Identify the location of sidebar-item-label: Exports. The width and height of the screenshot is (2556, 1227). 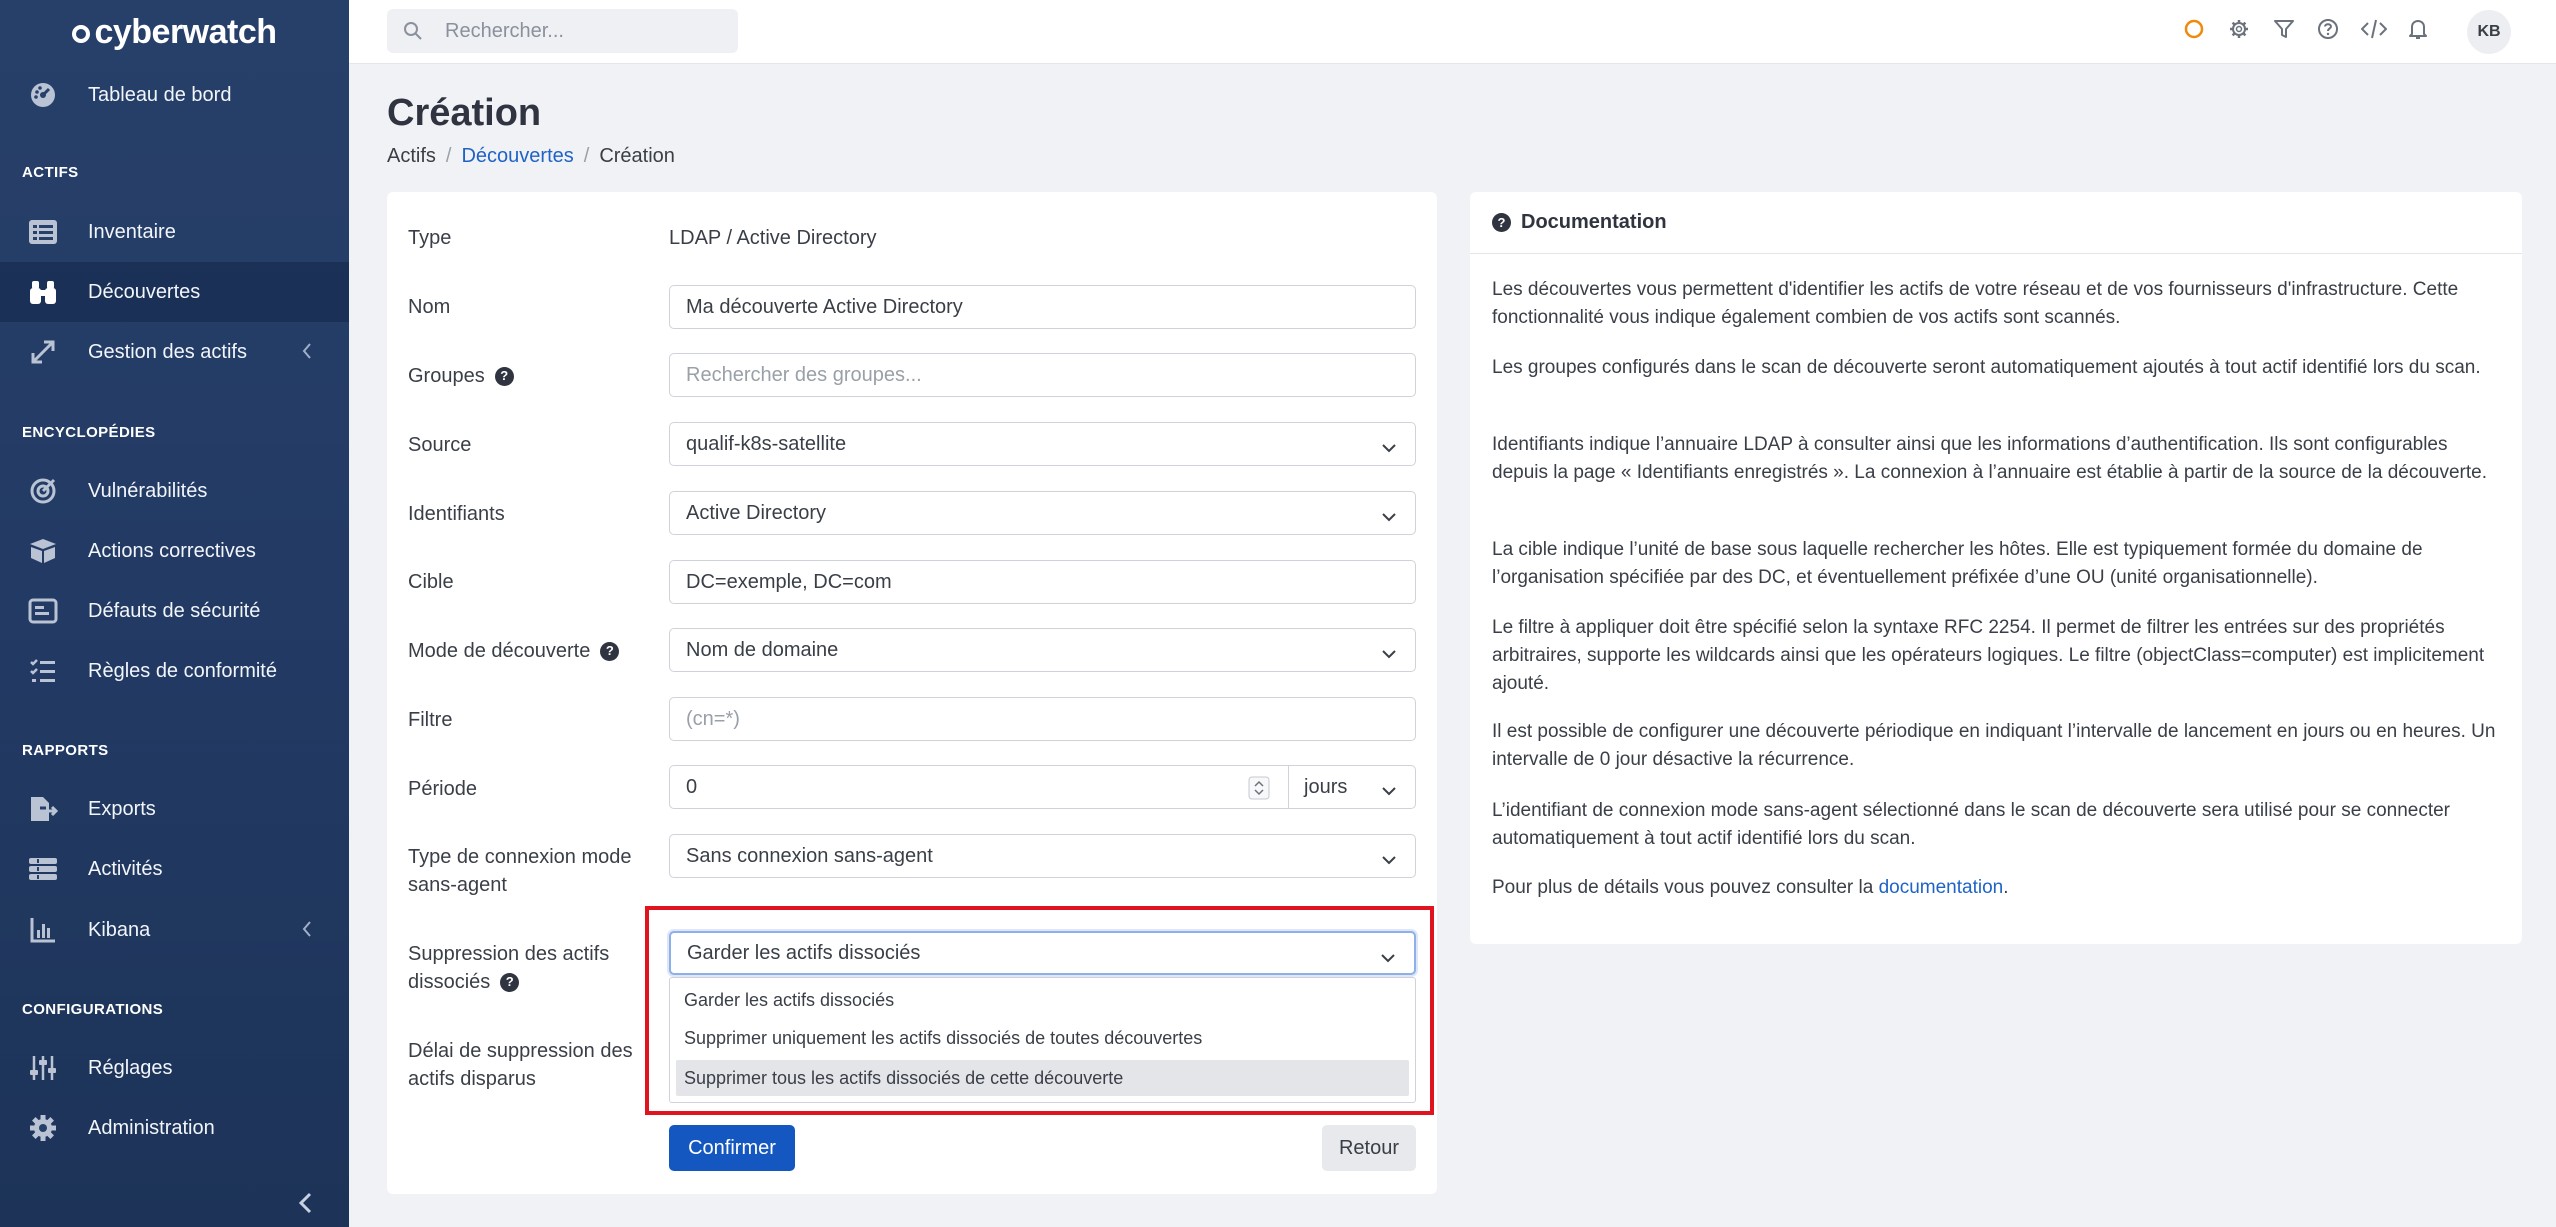
(122, 808).